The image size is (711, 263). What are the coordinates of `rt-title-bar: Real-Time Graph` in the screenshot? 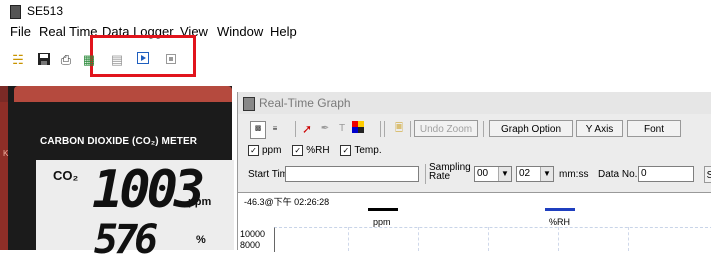 It's located at (474, 103).